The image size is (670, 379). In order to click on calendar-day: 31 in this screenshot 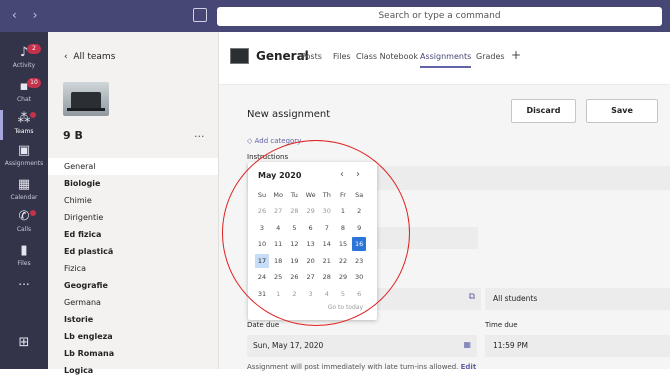, I will do `click(262, 294)`.